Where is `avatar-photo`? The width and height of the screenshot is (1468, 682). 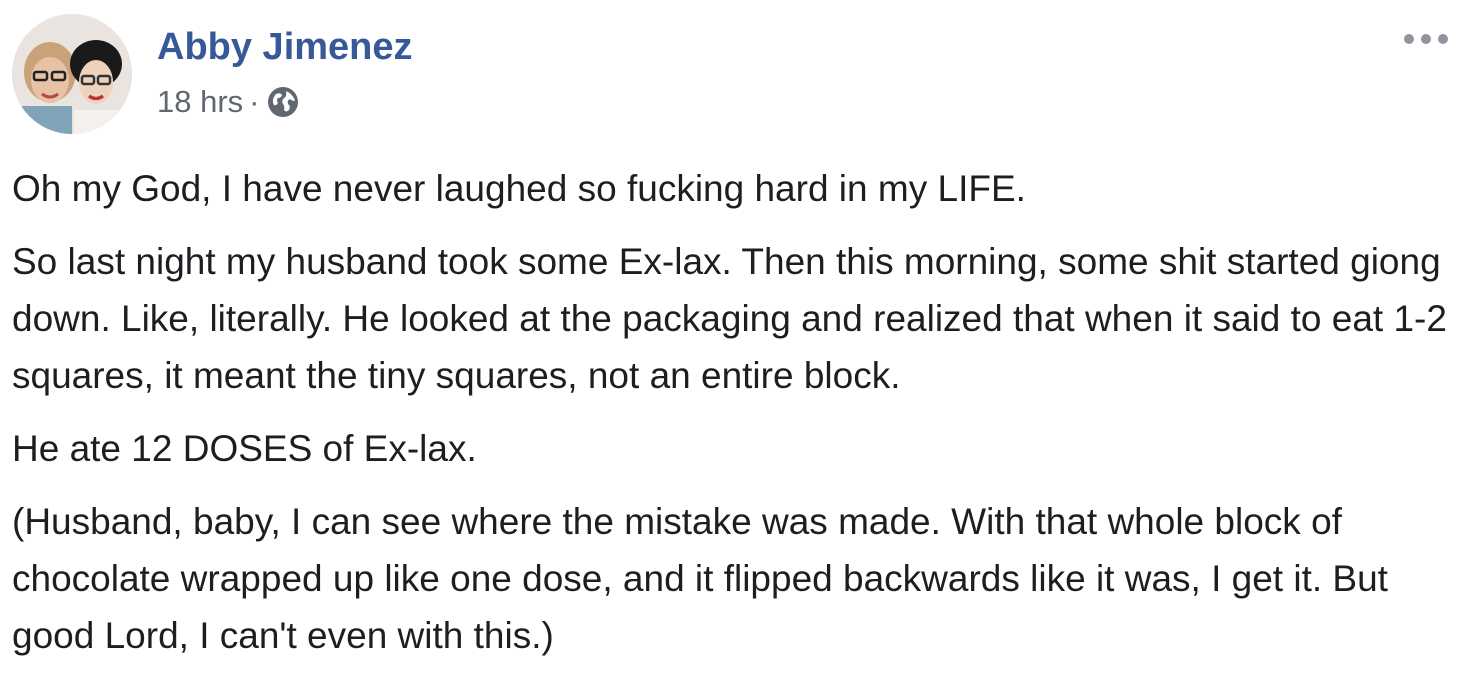 avatar-photo is located at coordinates (72, 74).